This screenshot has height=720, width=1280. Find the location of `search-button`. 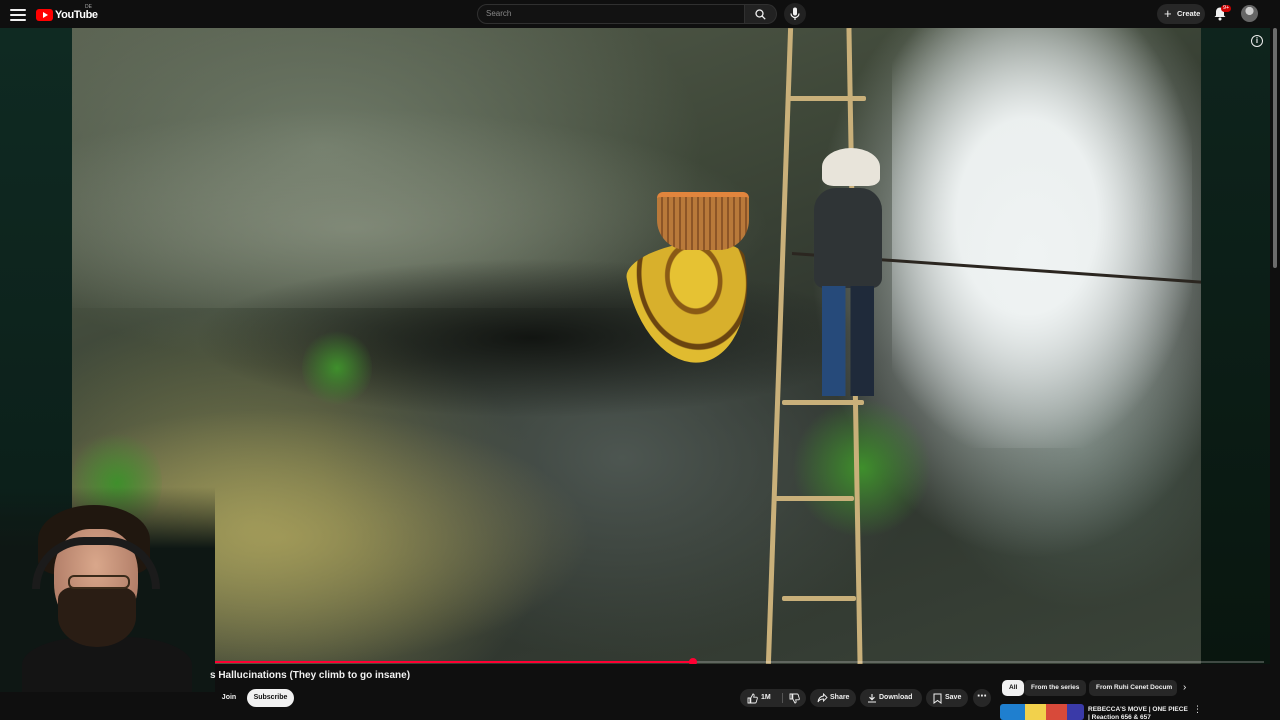

search-button is located at coordinates (761, 14).